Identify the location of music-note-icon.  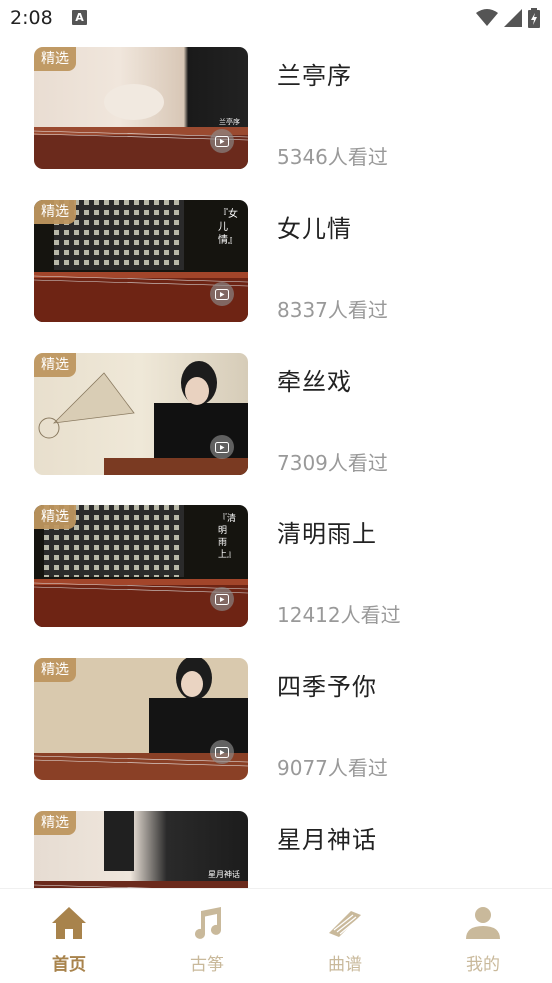
(208, 923).